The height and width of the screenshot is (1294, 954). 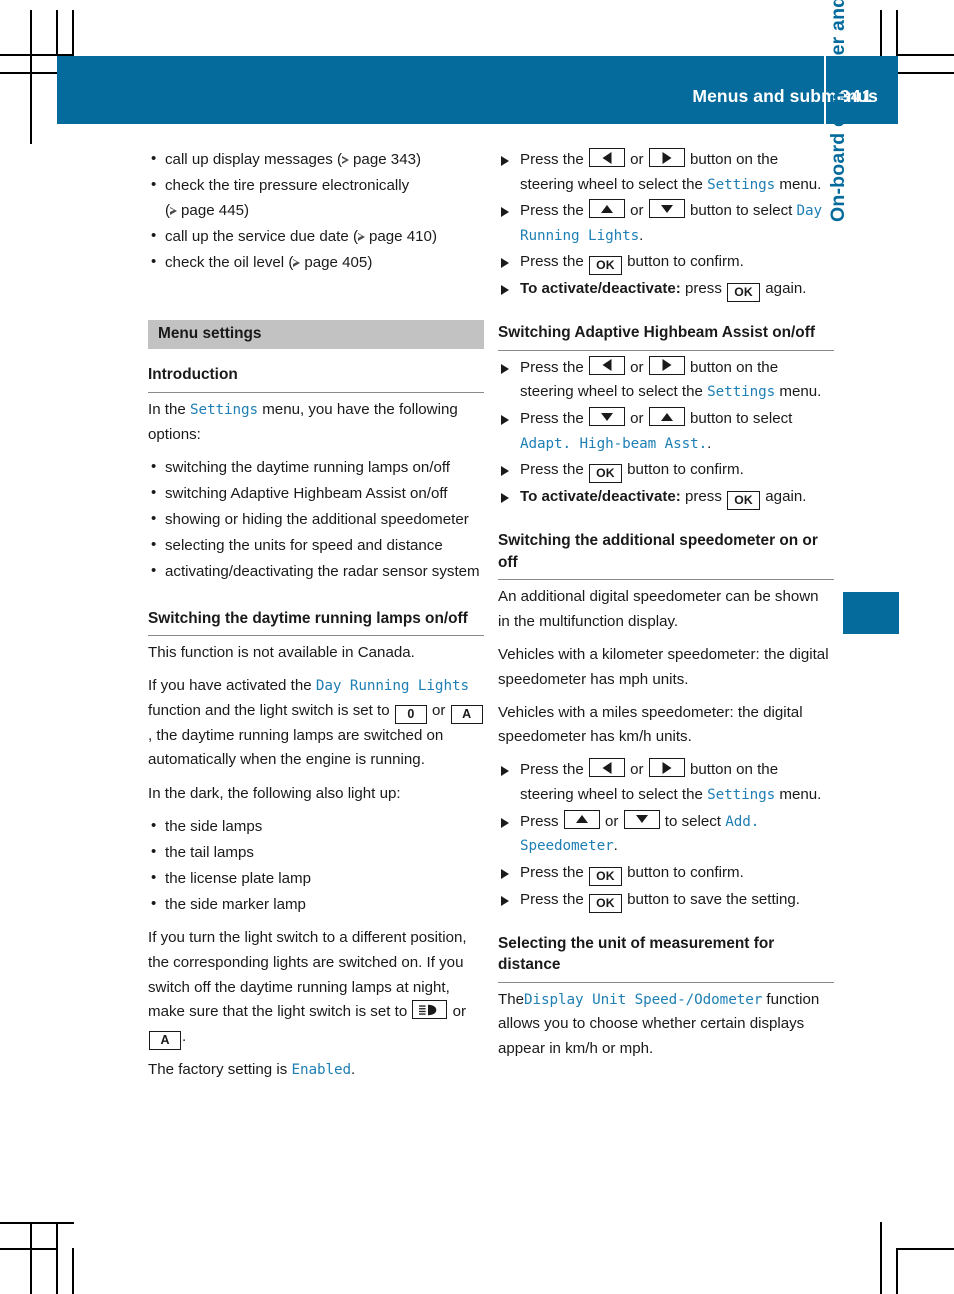 I want to click on page-reference: (page 445), so click(x=207, y=210).